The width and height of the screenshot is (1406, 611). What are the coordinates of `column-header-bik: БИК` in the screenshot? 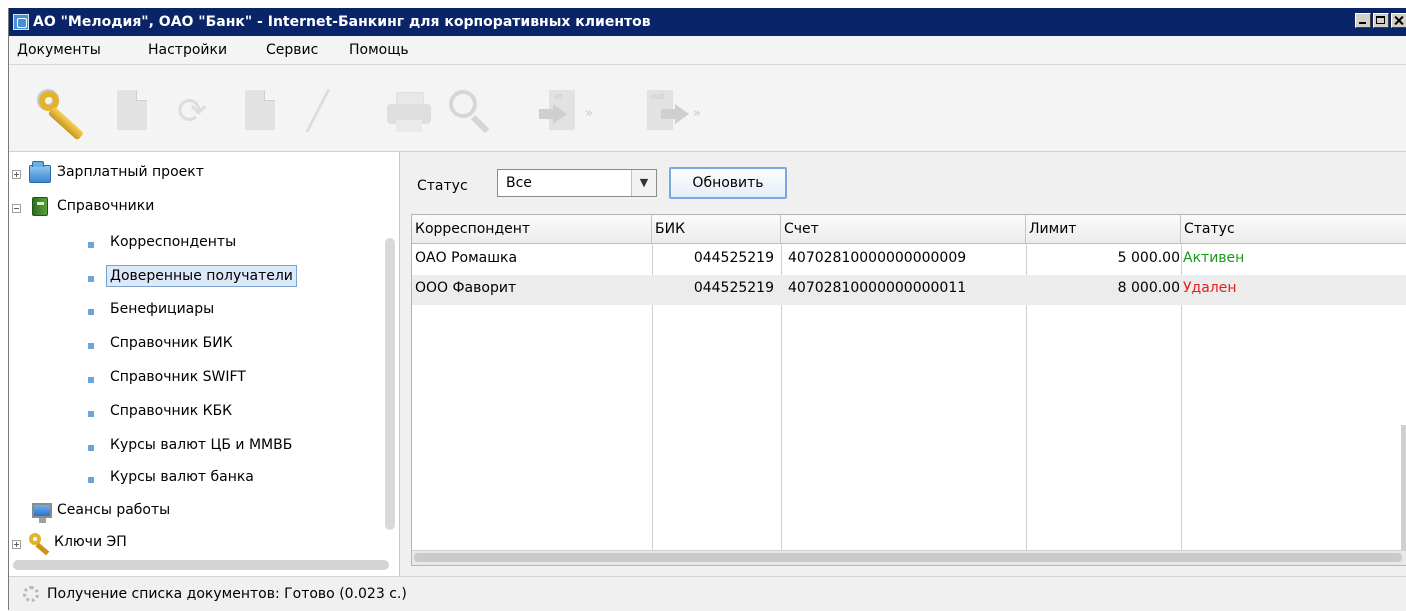 It's located at (716, 229).